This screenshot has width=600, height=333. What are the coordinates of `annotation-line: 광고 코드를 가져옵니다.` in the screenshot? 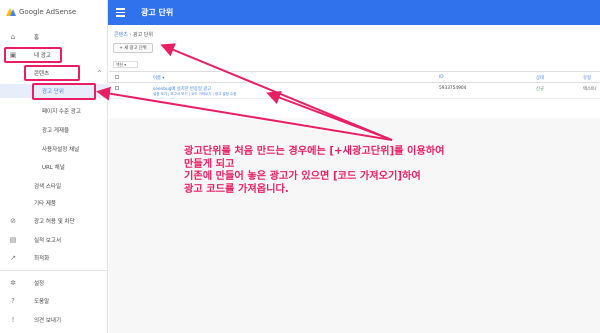 It's located at (236, 189).